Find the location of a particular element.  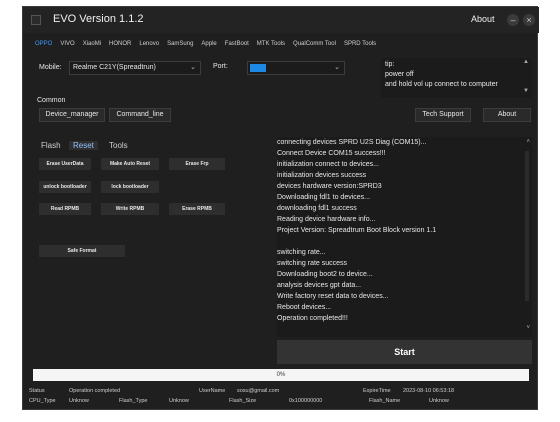

tip-line: tip: is located at coordinates (390, 64).